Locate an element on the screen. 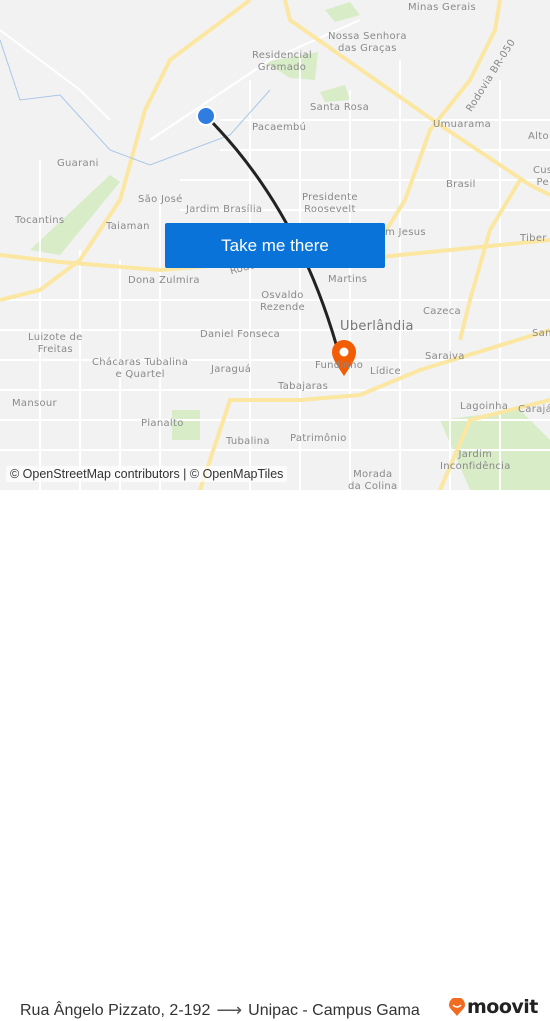  take-me-there-button: Take me there is located at coordinates (275, 245).